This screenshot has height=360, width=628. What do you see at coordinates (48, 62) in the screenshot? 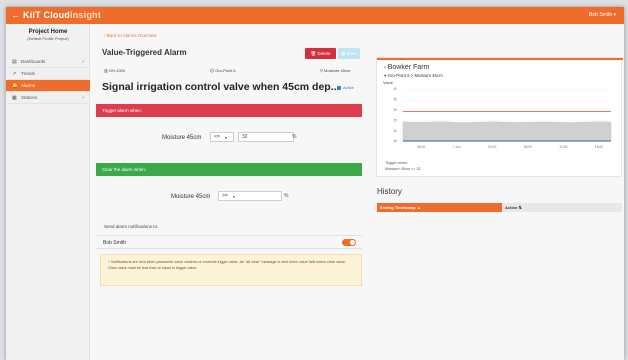
I see `sidebar-item-dashboards: ▤ Dashboards ›` at bounding box center [48, 62].